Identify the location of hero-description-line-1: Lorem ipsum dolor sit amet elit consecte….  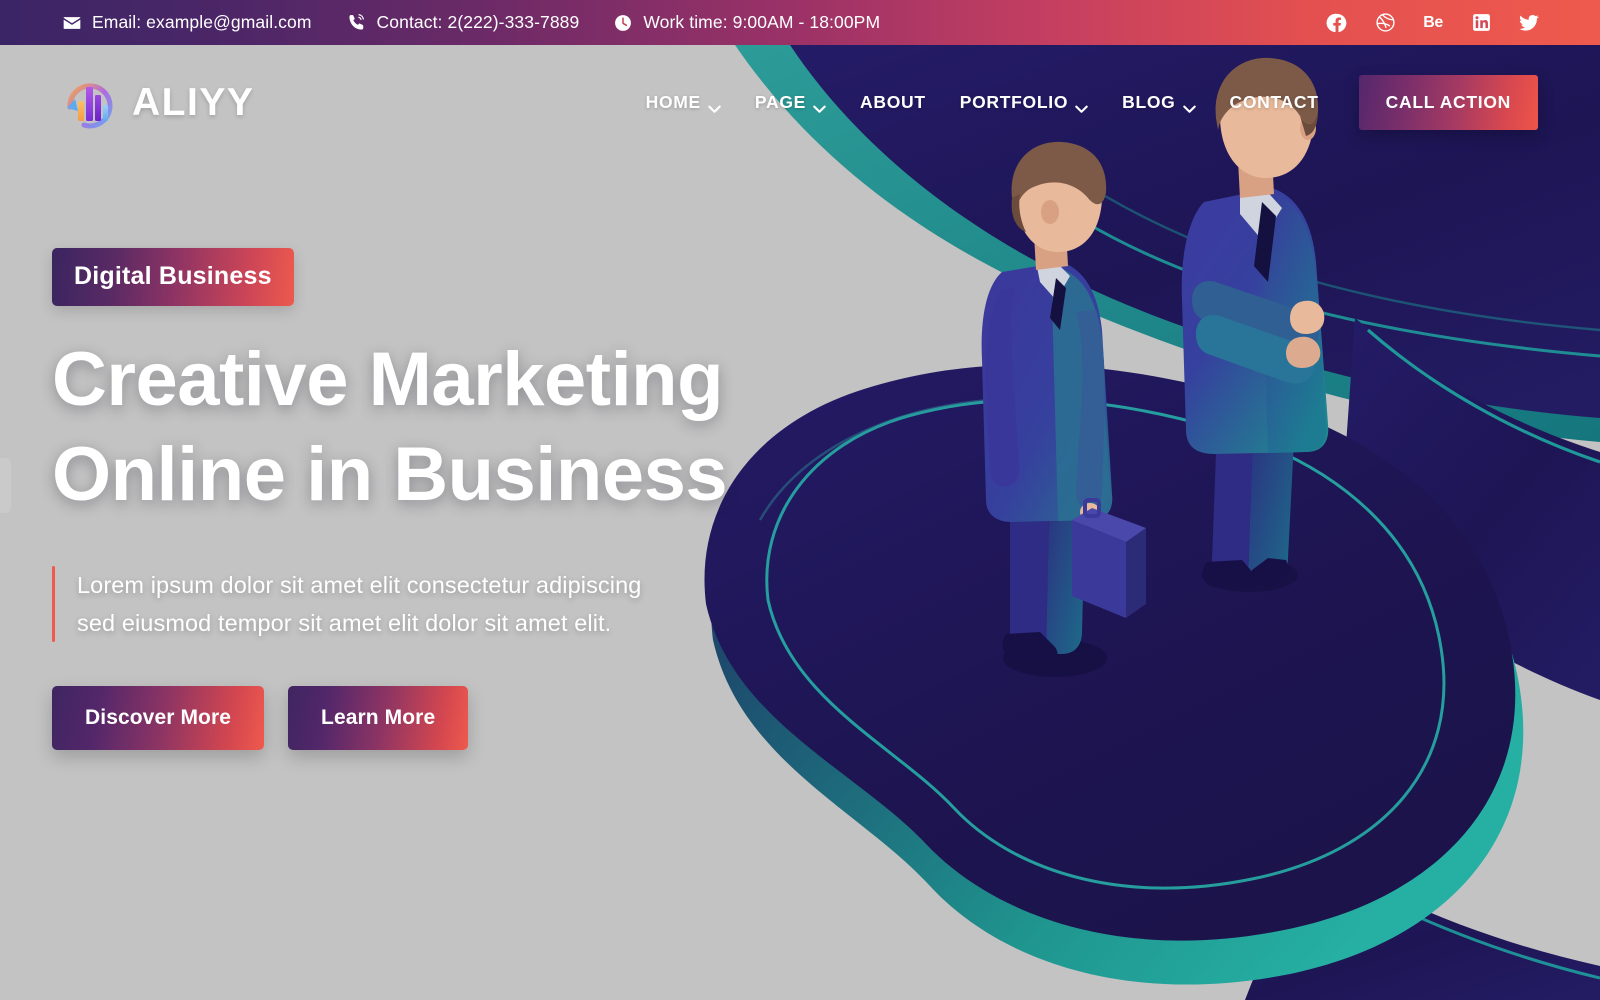
(359, 585).